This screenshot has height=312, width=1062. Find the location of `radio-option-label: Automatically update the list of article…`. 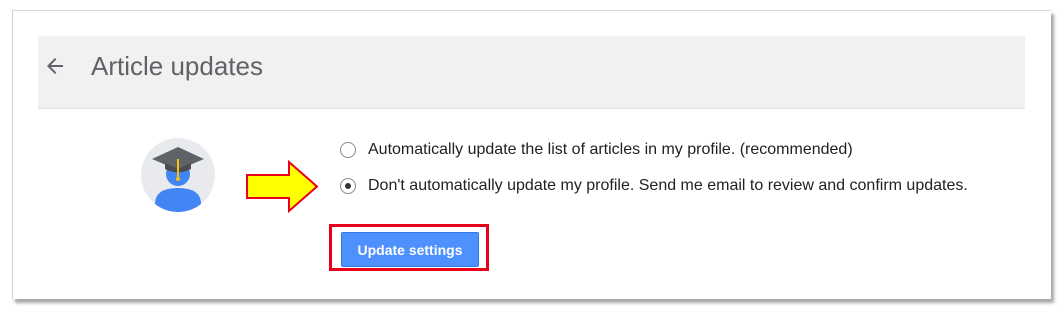

radio-option-label: Automatically update the list of article… is located at coordinates (610, 149).